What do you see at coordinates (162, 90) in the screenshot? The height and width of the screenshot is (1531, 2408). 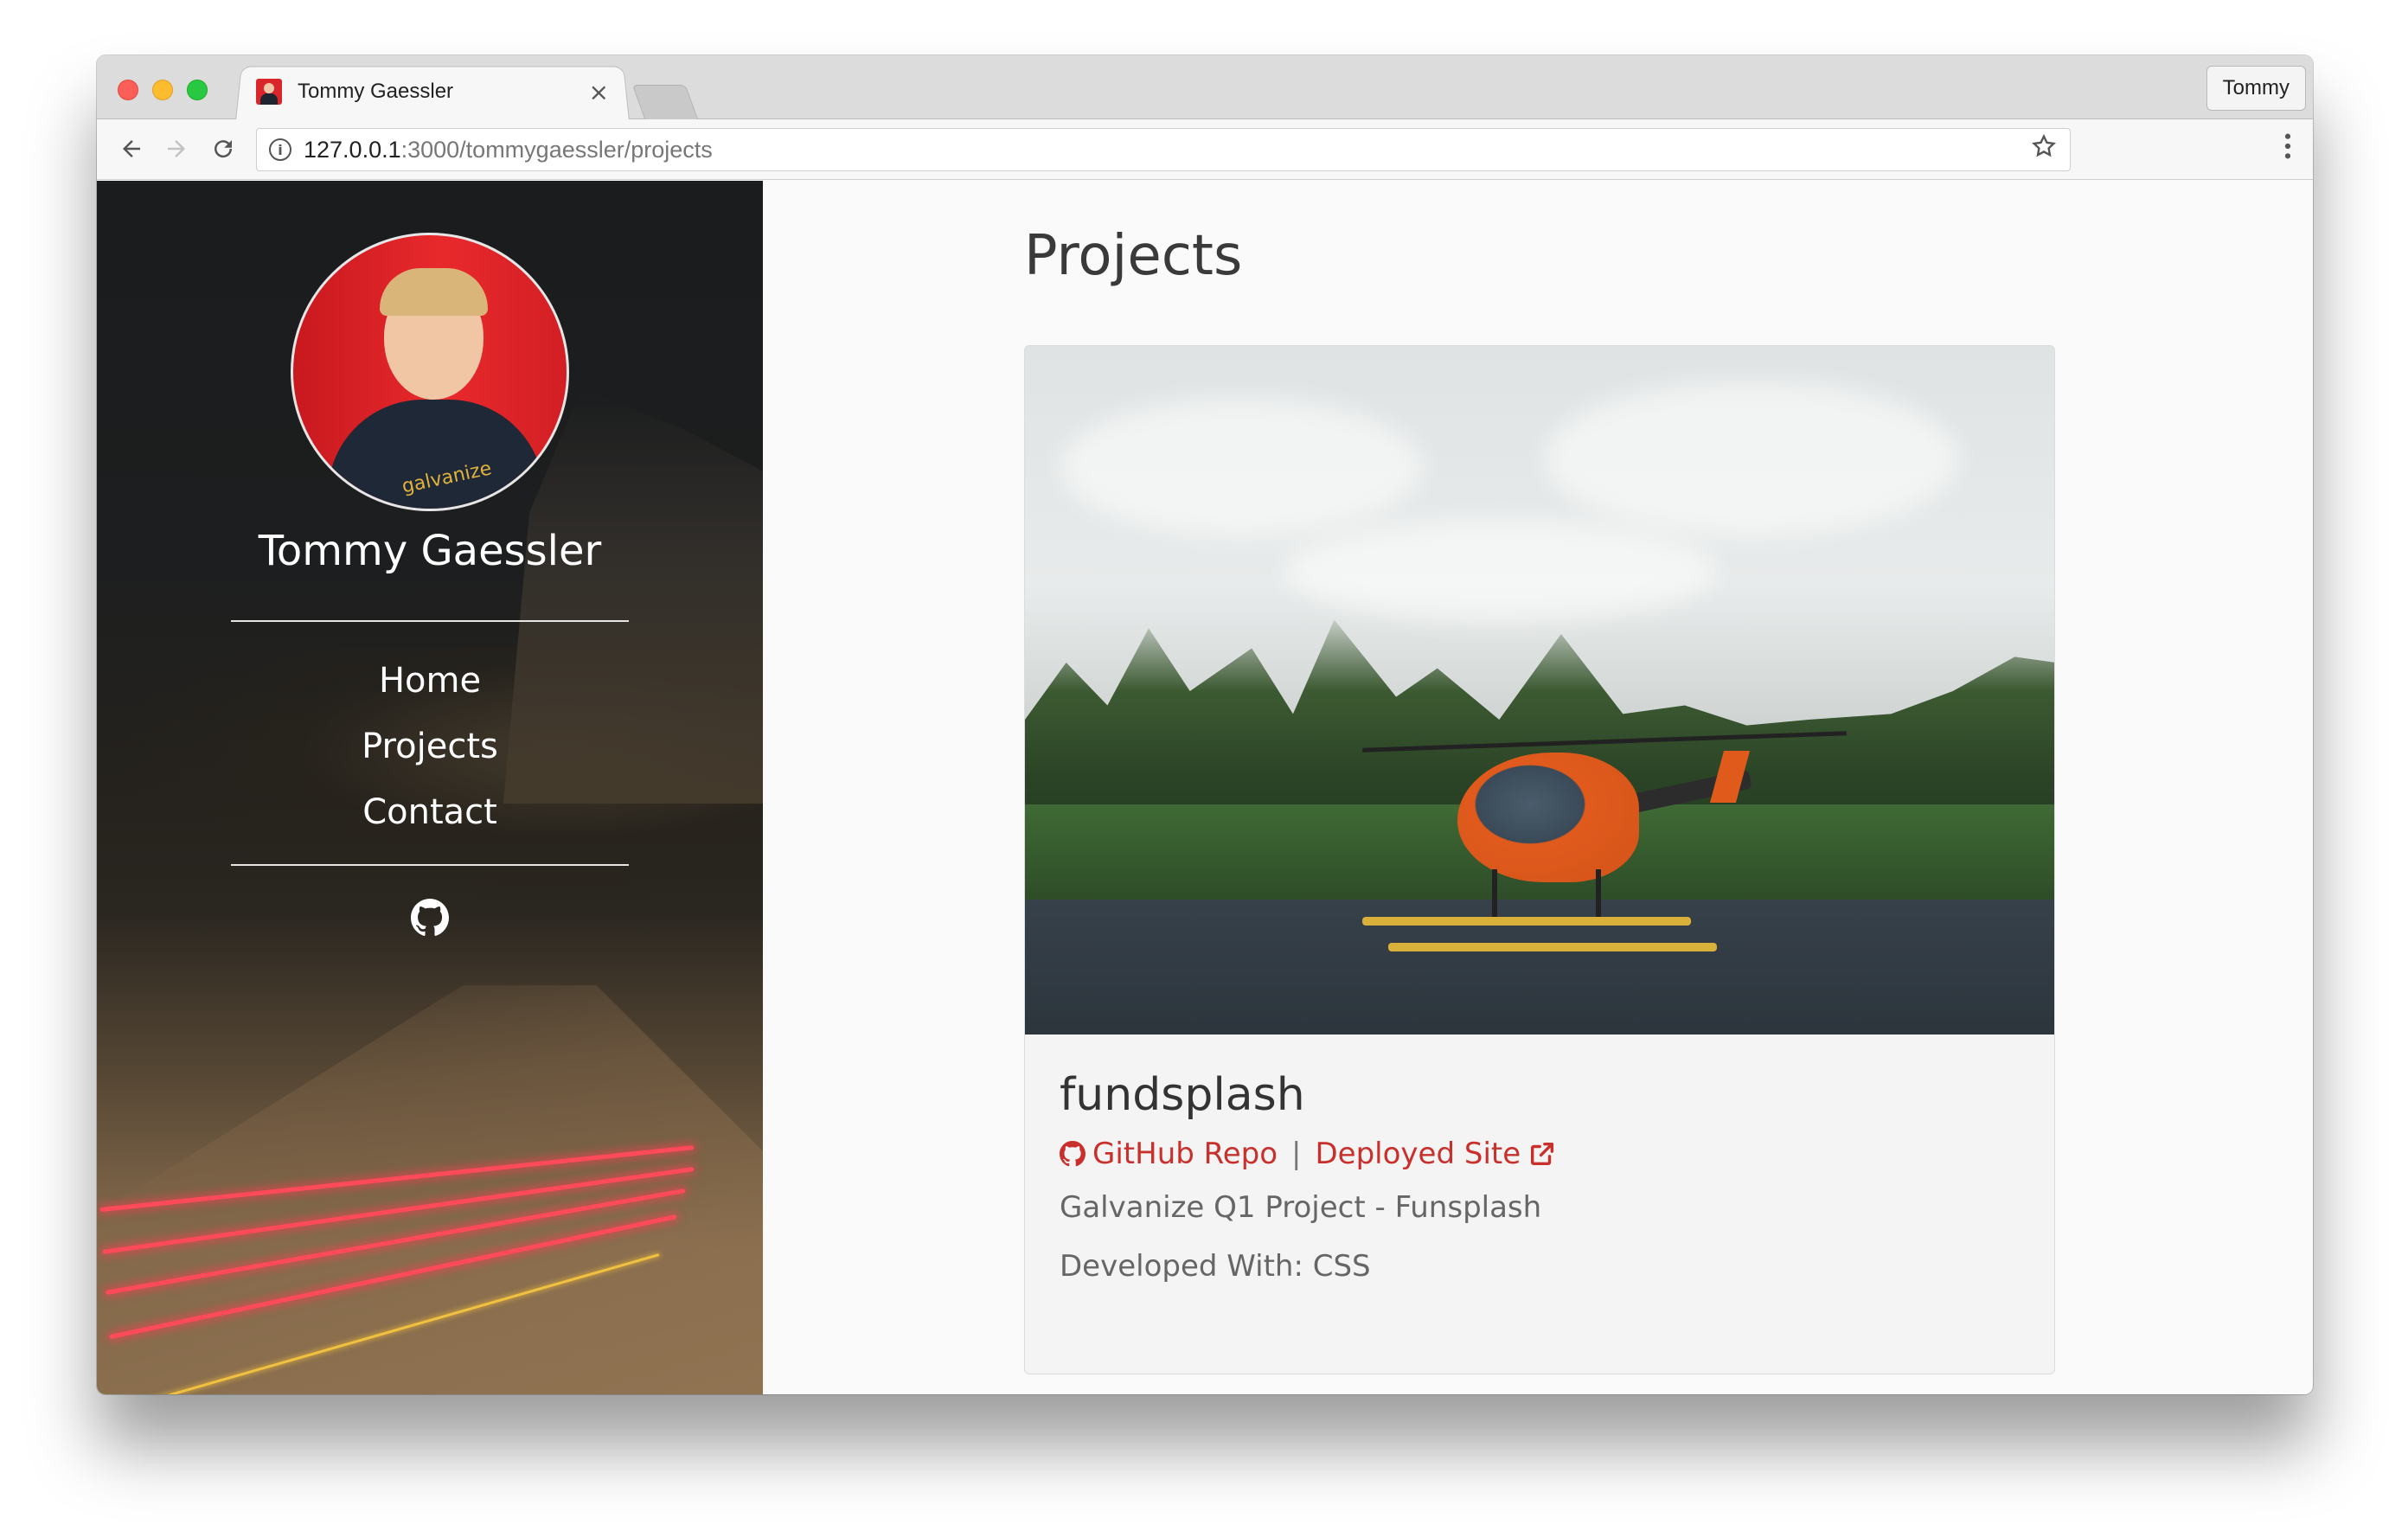 I see `window-minimize-button` at bounding box center [162, 90].